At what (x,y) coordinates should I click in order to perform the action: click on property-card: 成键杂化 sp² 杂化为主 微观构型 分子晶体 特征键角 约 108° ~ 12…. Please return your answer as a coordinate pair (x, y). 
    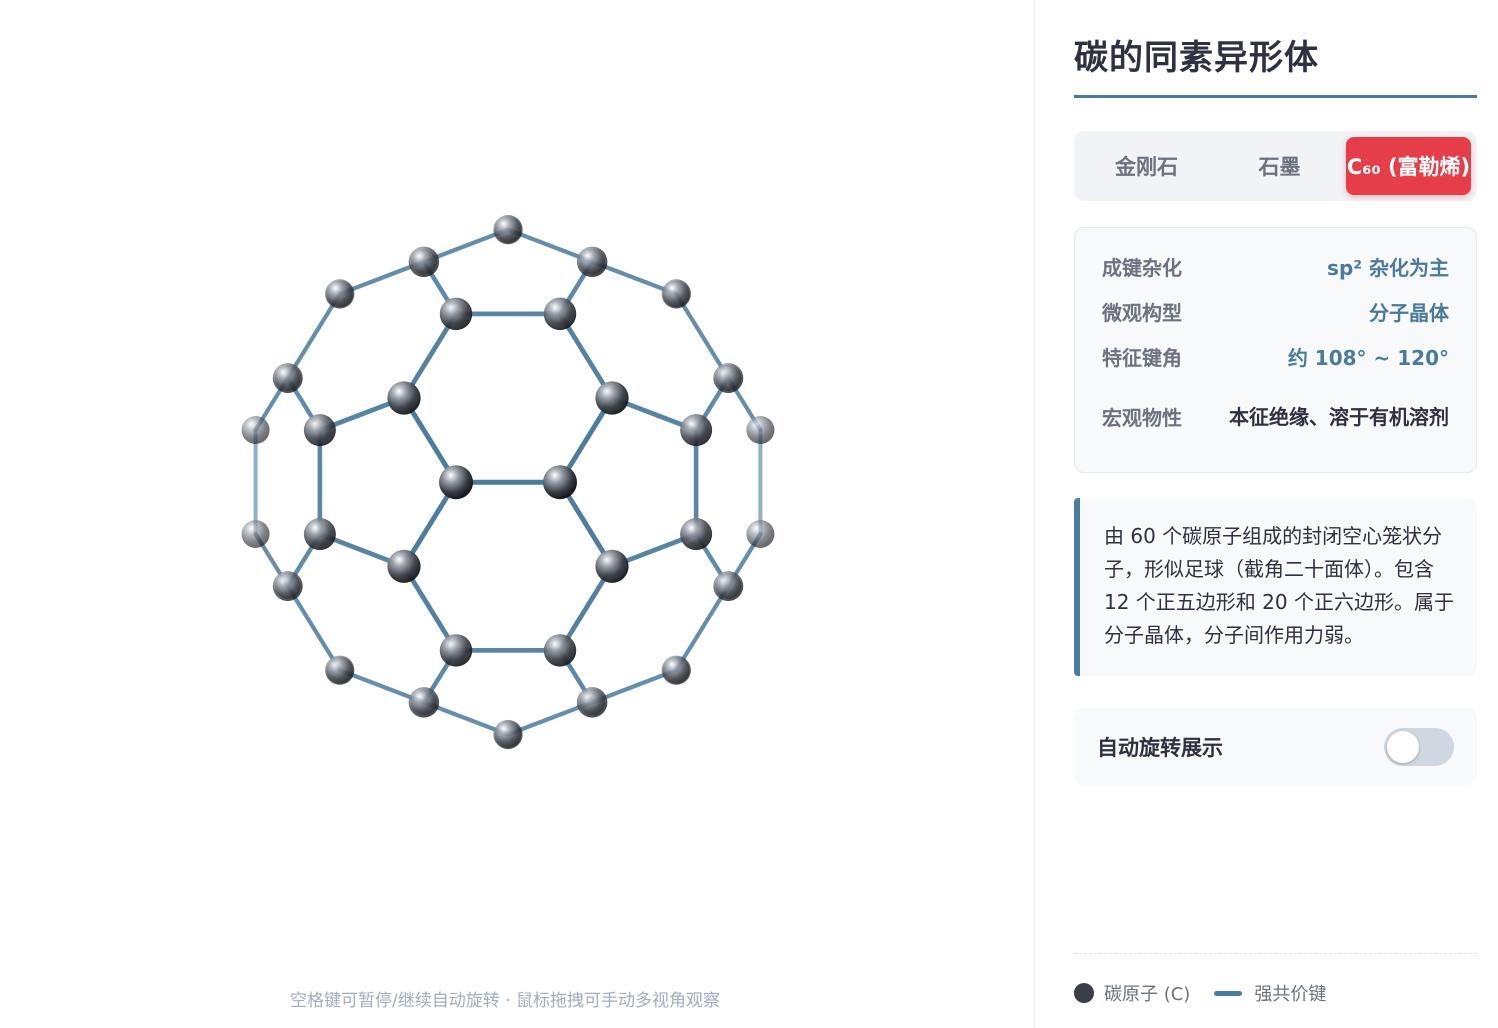
    Looking at the image, I should click on (1275, 350).